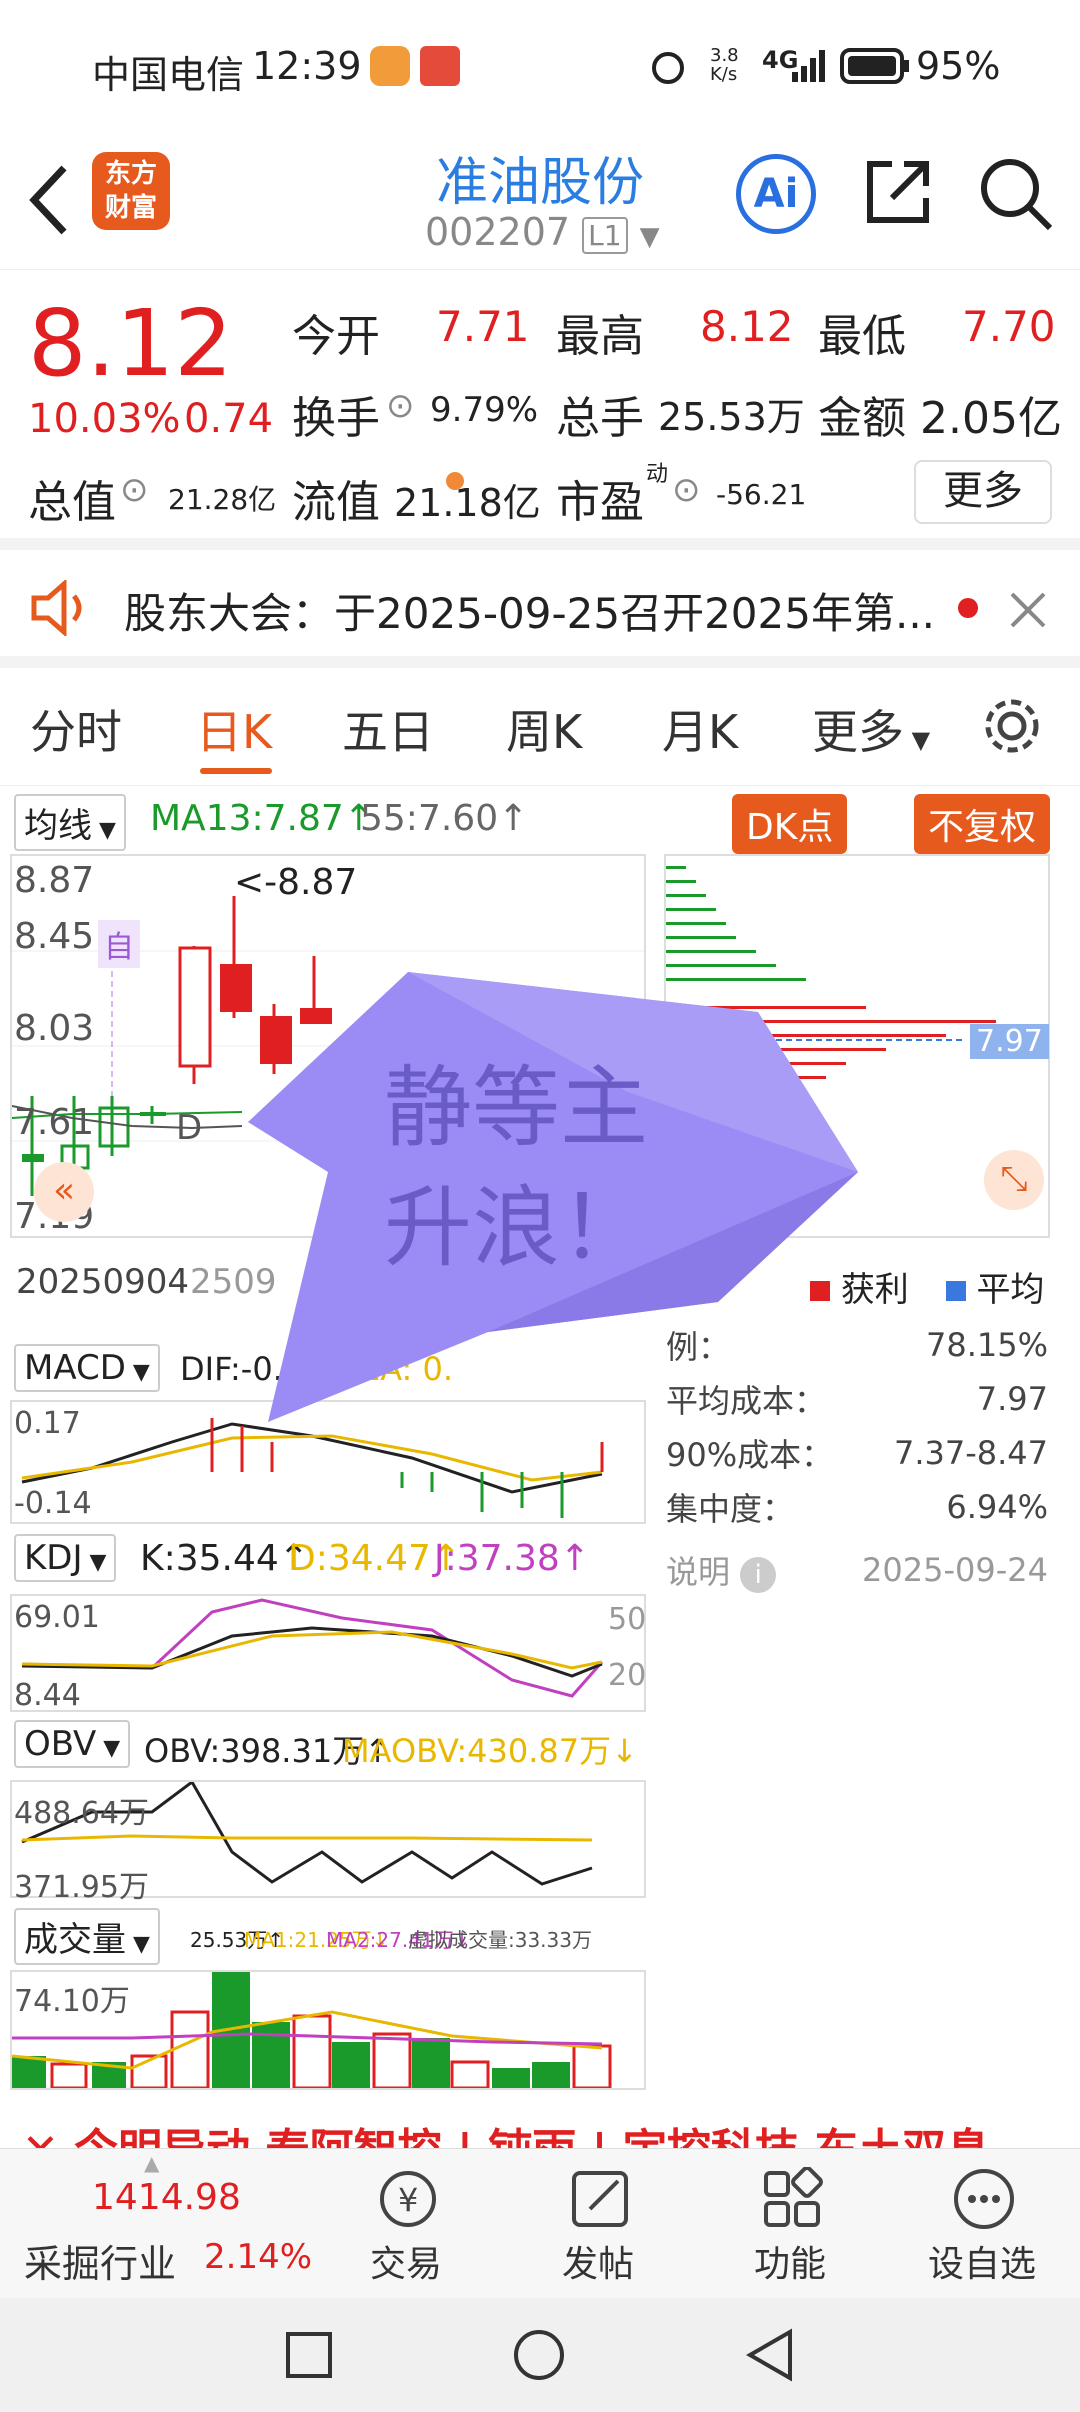 The image size is (1080, 2412). What do you see at coordinates (130, 343) in the screenshot?
I see `last-price: 8.12` at bounding box center [130, 343].